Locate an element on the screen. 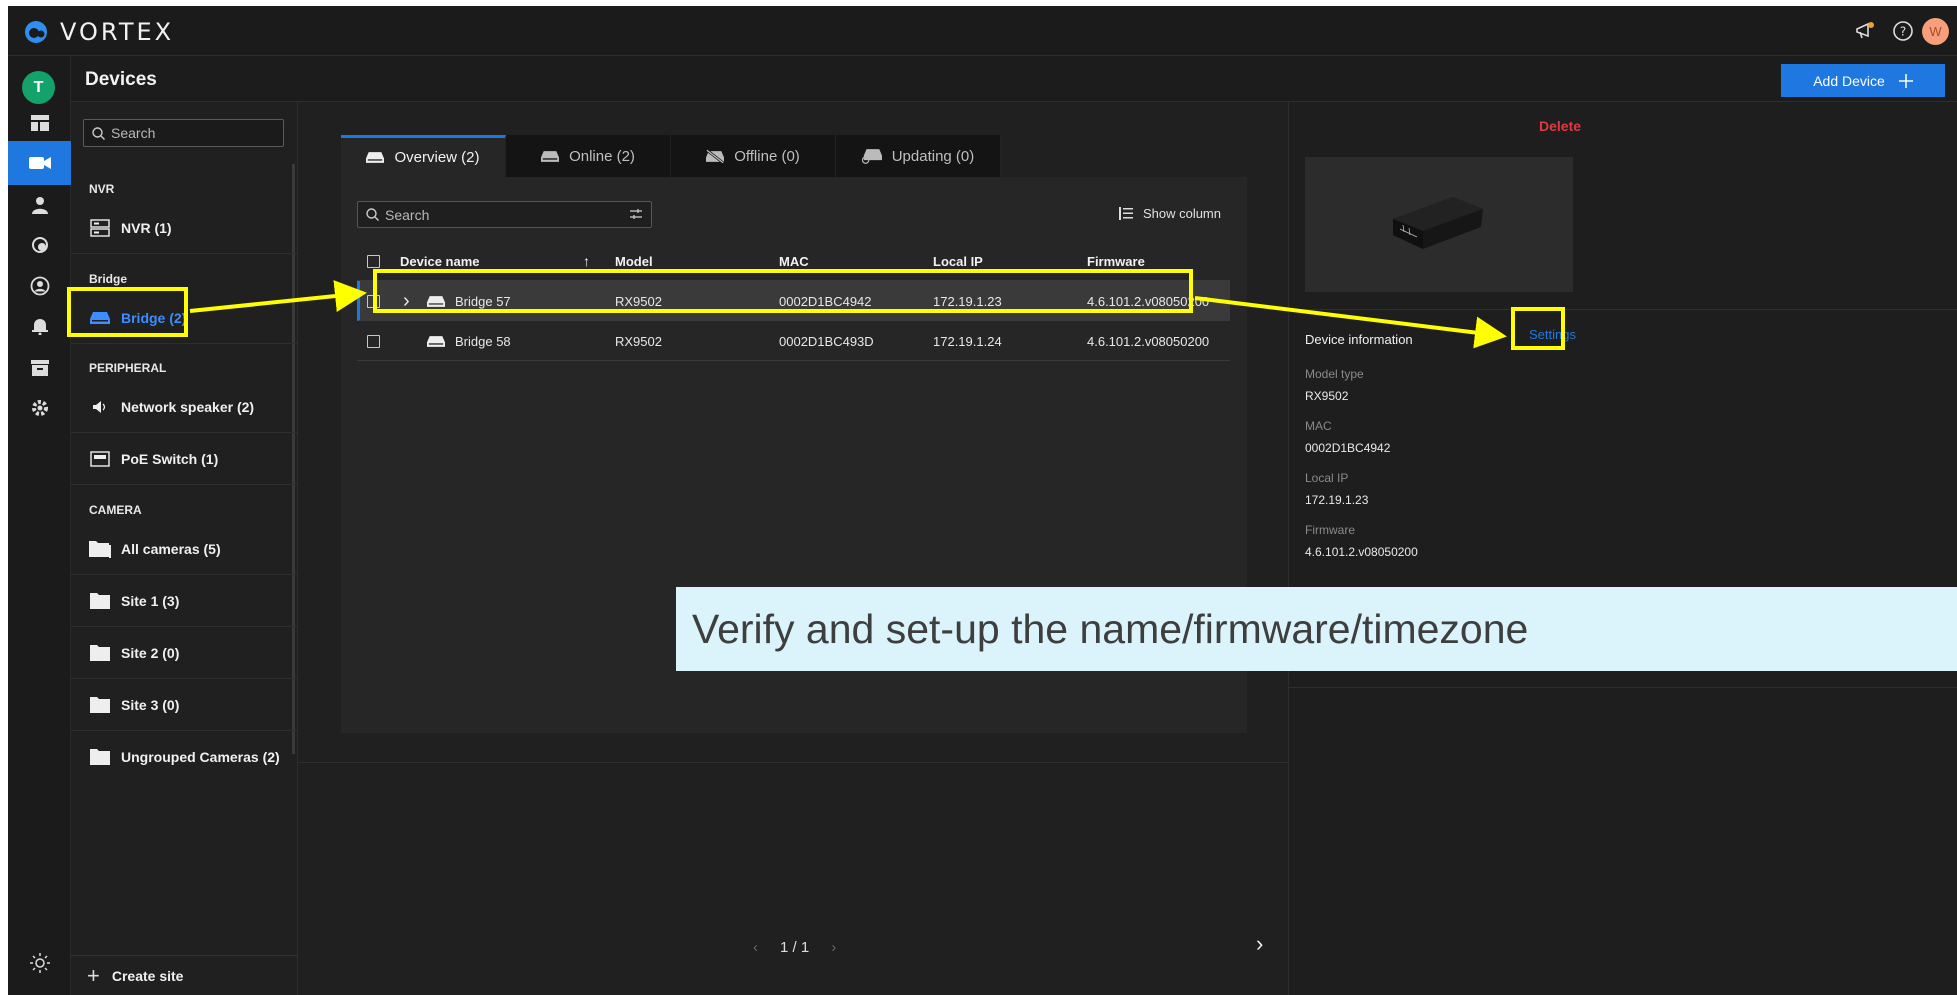 This screenshot has height=995, width=1957. add-device-button: Add Device is located at coordinates (1863, 80).